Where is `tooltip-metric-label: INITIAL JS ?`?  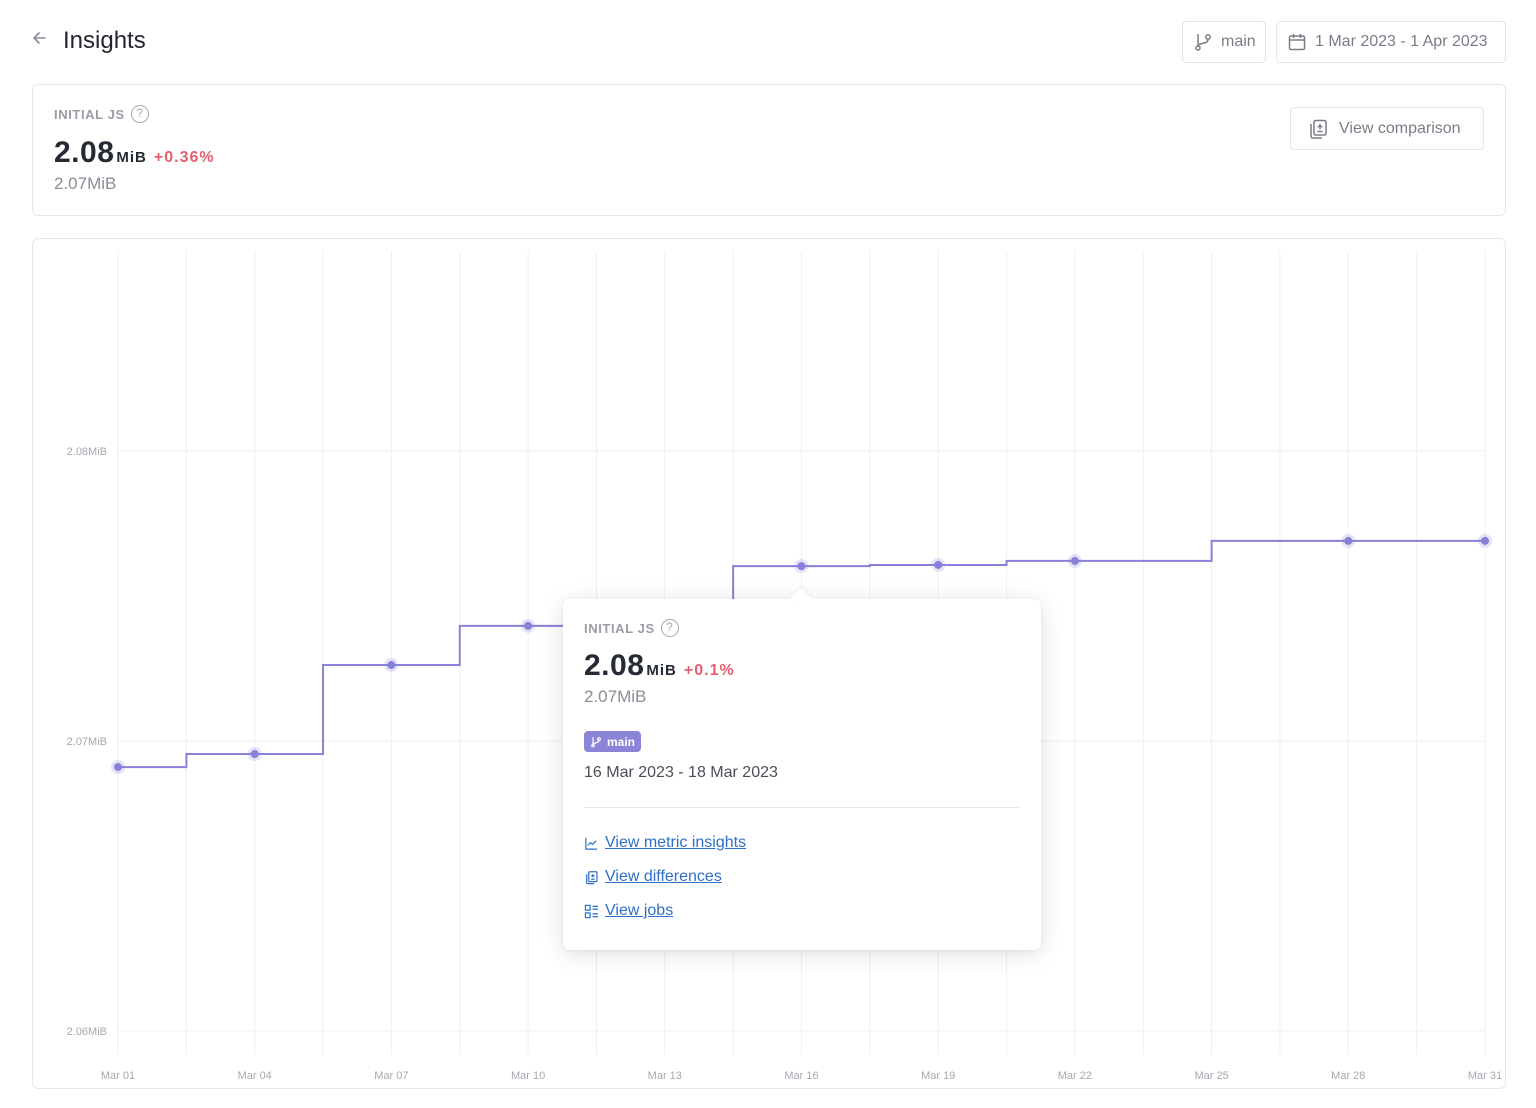 tooltip-metric-label: INITIAL JS ? is located at coordinates (631, 628).